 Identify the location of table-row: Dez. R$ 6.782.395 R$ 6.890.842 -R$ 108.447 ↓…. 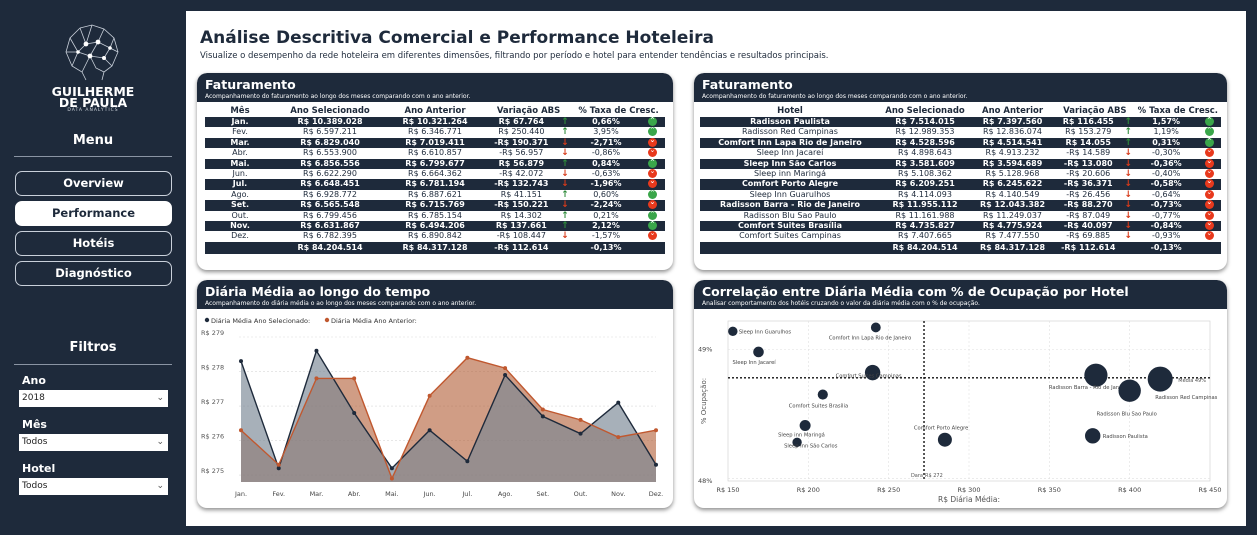
(435, 235).